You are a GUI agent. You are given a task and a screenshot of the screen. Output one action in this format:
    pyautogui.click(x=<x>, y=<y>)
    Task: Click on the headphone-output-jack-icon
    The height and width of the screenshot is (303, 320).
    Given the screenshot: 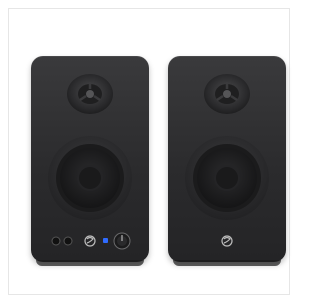 What is the action you would take?
    pyautogui.click(x=68, y=241)
    